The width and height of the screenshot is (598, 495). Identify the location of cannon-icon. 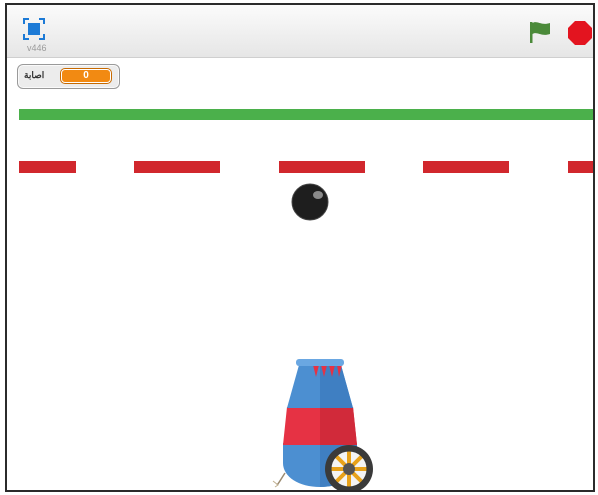
(322, 424).